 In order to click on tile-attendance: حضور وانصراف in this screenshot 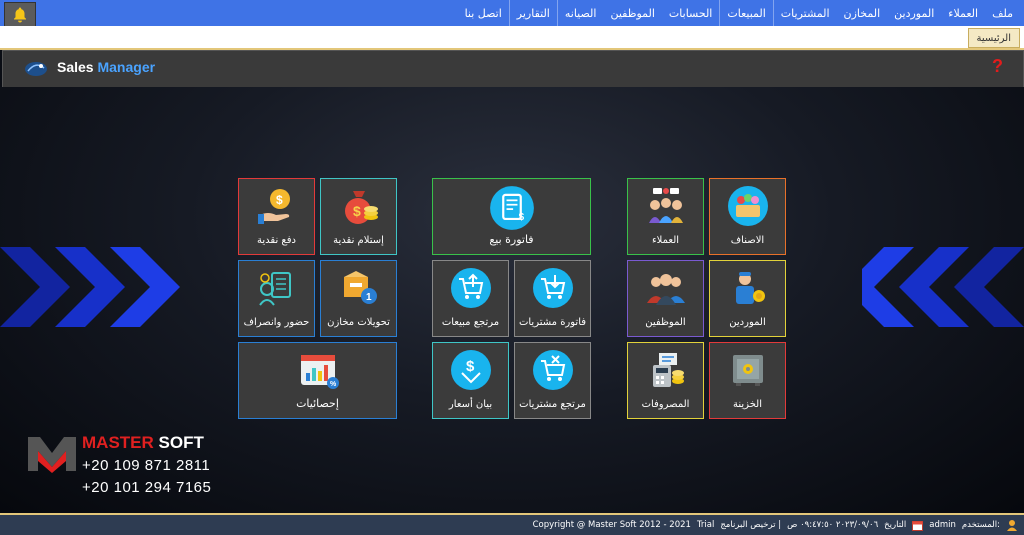, I will do `click(276, 298)`.